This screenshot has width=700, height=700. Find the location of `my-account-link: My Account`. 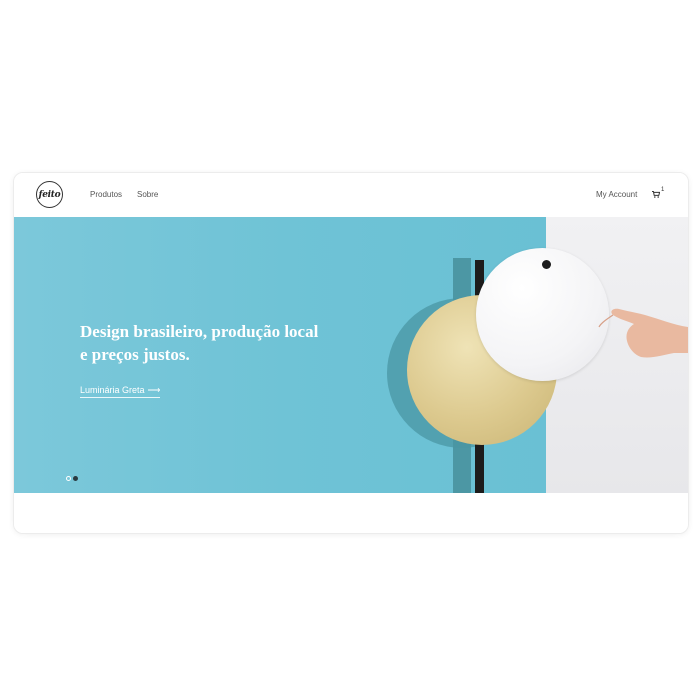

my-account-link: My Account is located at coordinates (616, 194).